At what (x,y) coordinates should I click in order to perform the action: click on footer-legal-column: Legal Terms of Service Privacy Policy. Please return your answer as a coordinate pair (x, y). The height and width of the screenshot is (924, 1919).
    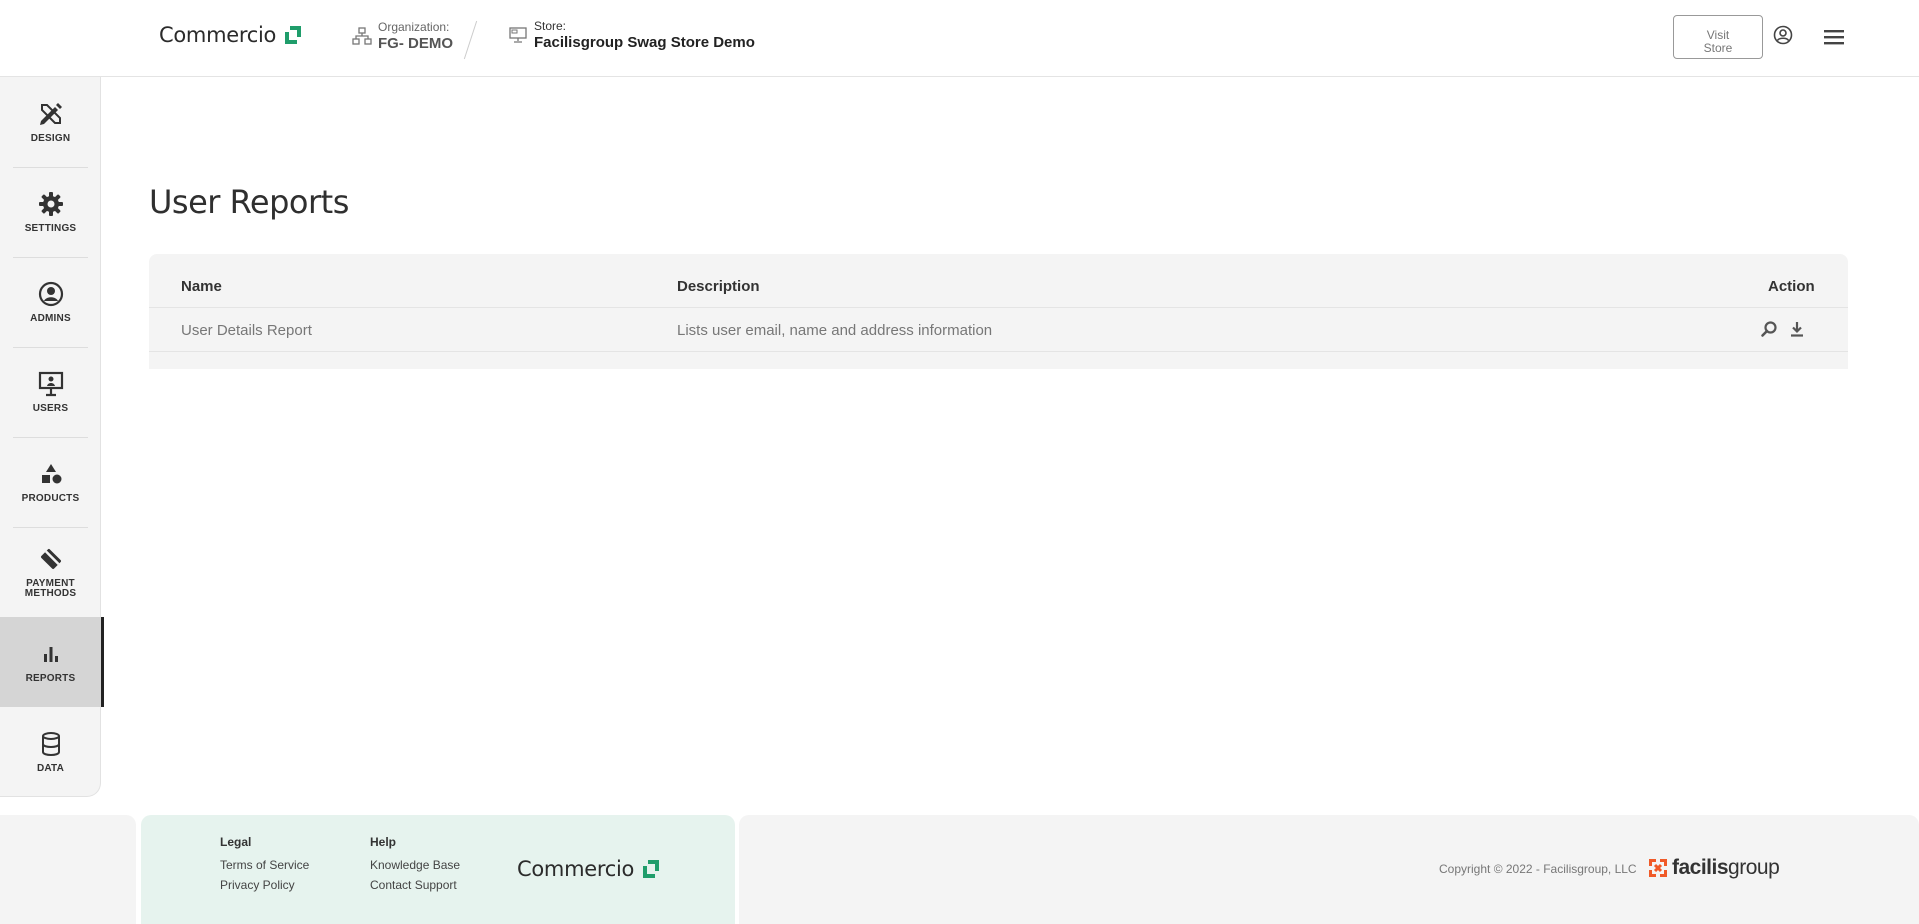
    Looking at the image, I should click on (264, 865).